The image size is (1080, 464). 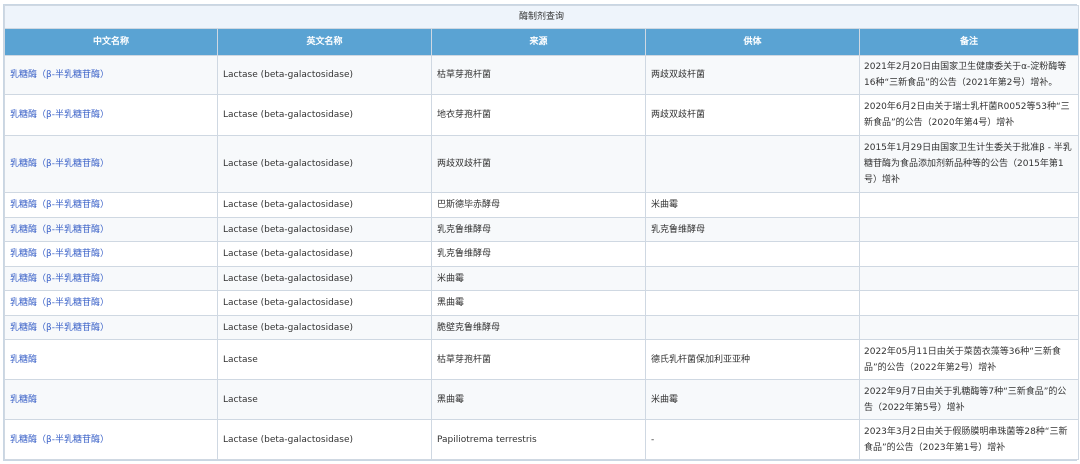 I want to click on column-header-notes: 备注, so click(x=969, y=42).